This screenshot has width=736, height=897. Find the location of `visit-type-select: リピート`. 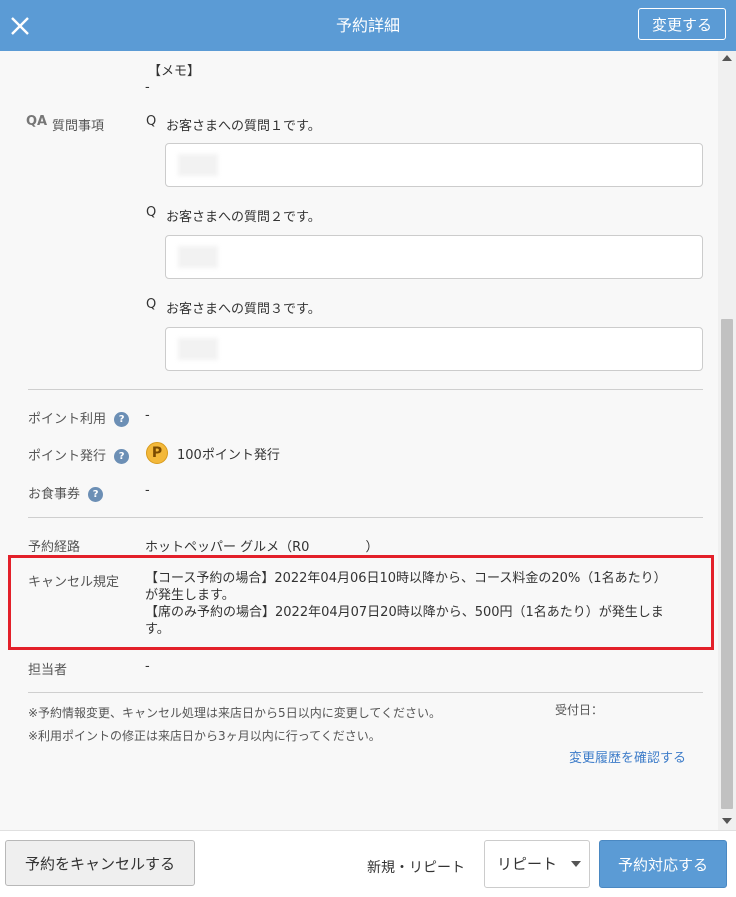

visit-type-select: リピート is located at coordinates (537, 864).